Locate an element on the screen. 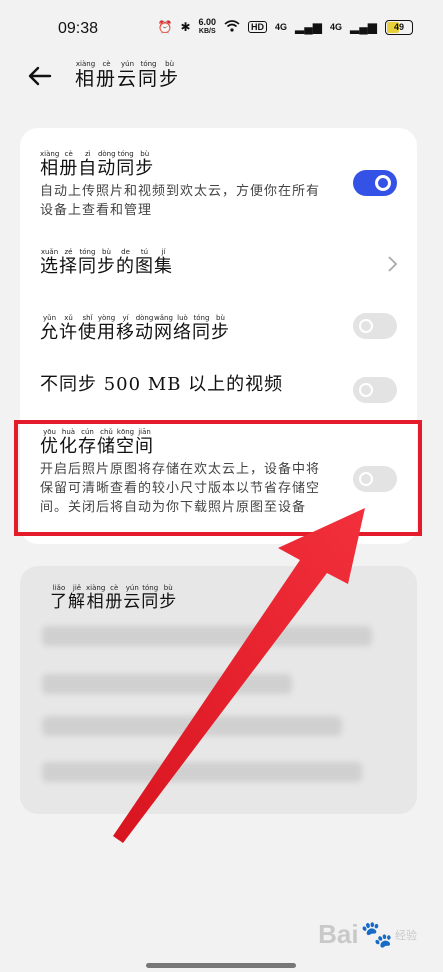  status-bar: 09:38 ⏰ ✱ 6.00 KB/S HD 4G ▂▄▆ 4G ▂▄▆ 49 is located at coordinates (221, 28).